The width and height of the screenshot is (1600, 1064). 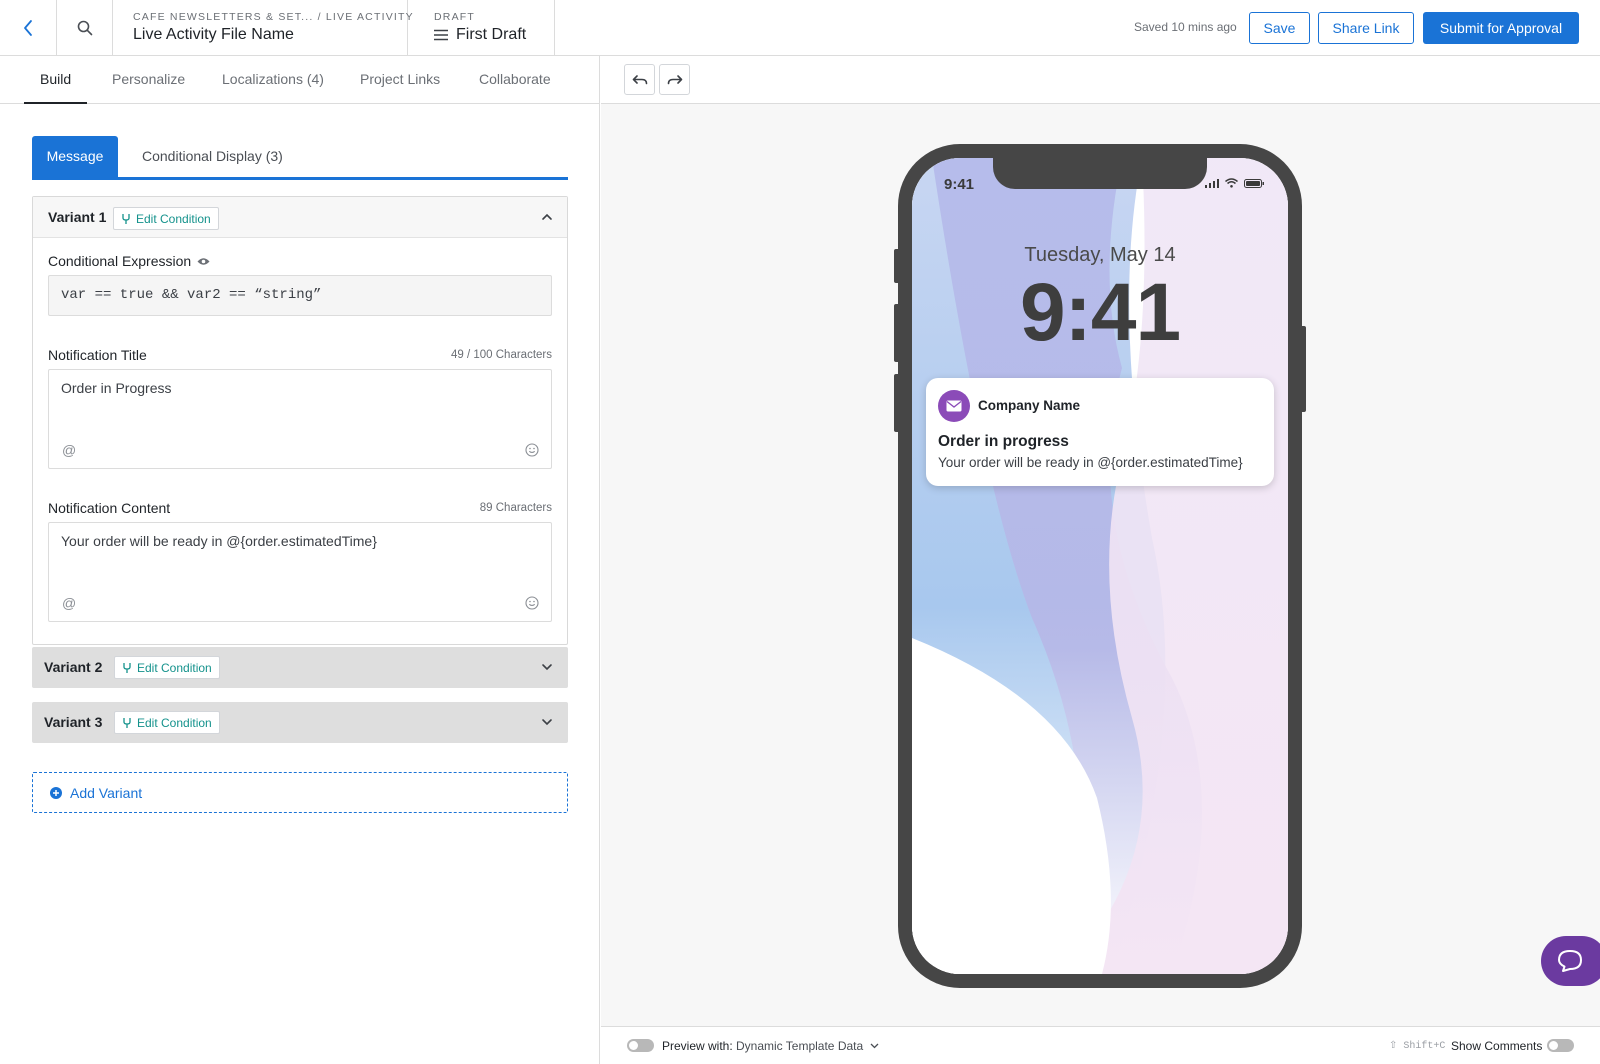 I want to click on preview-data-select: Dynamic Template Data, so click(x=807, y=1046).